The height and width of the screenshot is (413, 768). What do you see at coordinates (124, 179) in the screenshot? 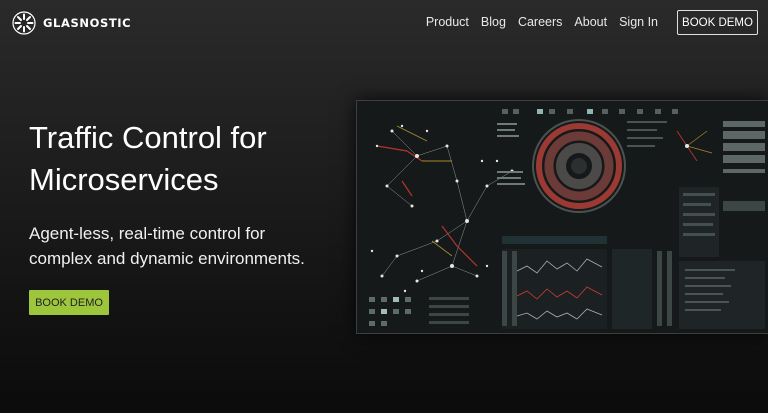
I see `hero-title-line-2: Microservices` at bounding box center [124, 179].